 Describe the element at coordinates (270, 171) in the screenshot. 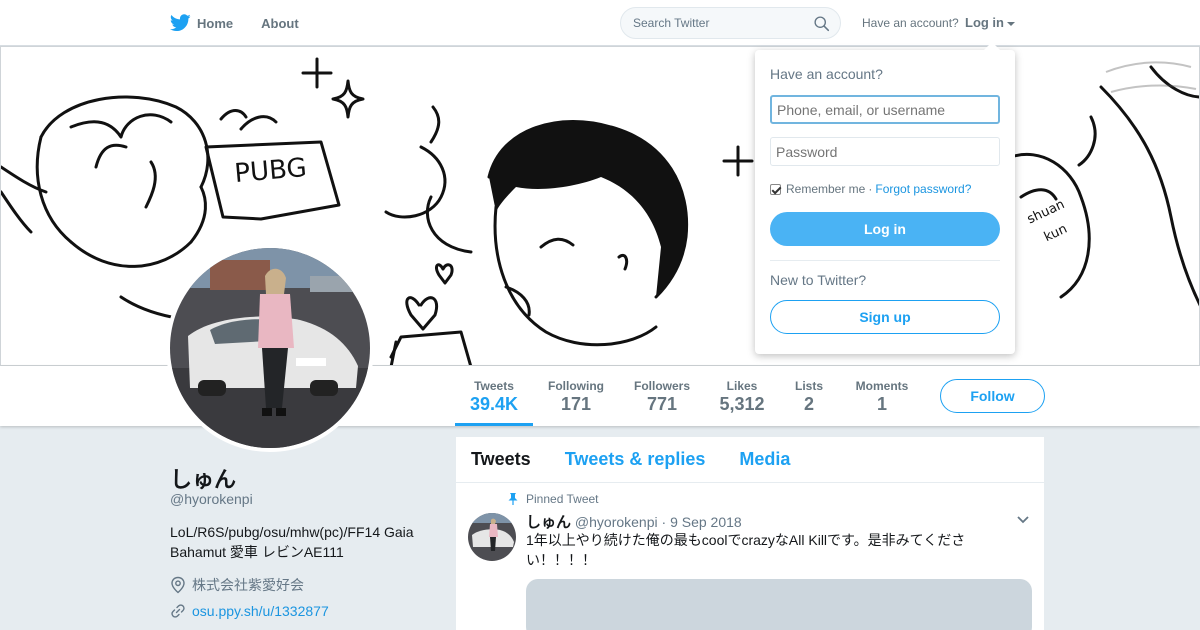

I see `banner-pubg-text: PUBG` at that location.